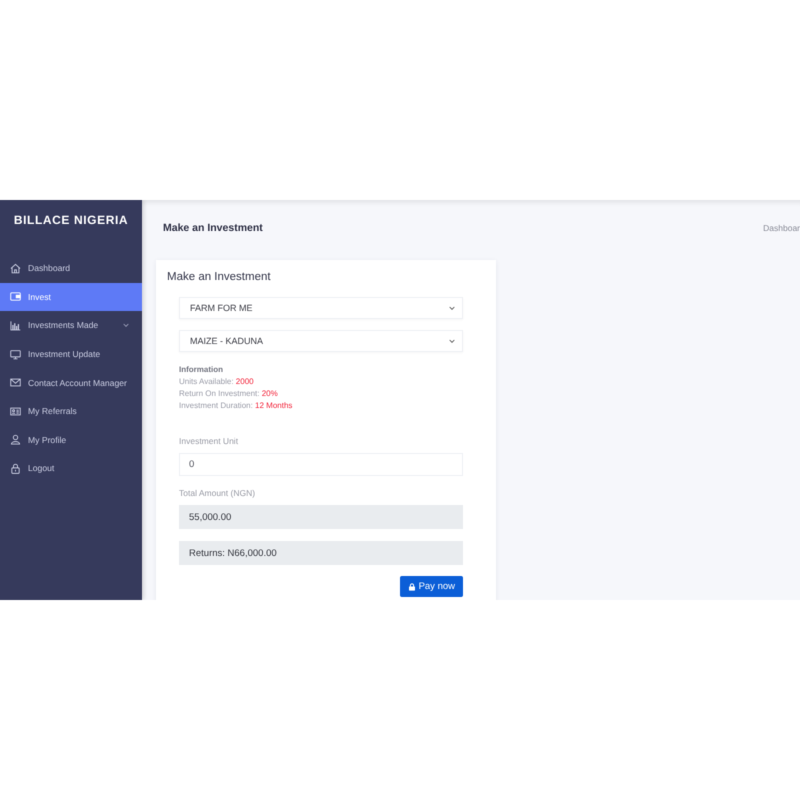 The height and width of the screenshot is (800, 800). Describe the element at coordinates (201, 370) in the screenshot. I see `info-heading: Information` at that location.